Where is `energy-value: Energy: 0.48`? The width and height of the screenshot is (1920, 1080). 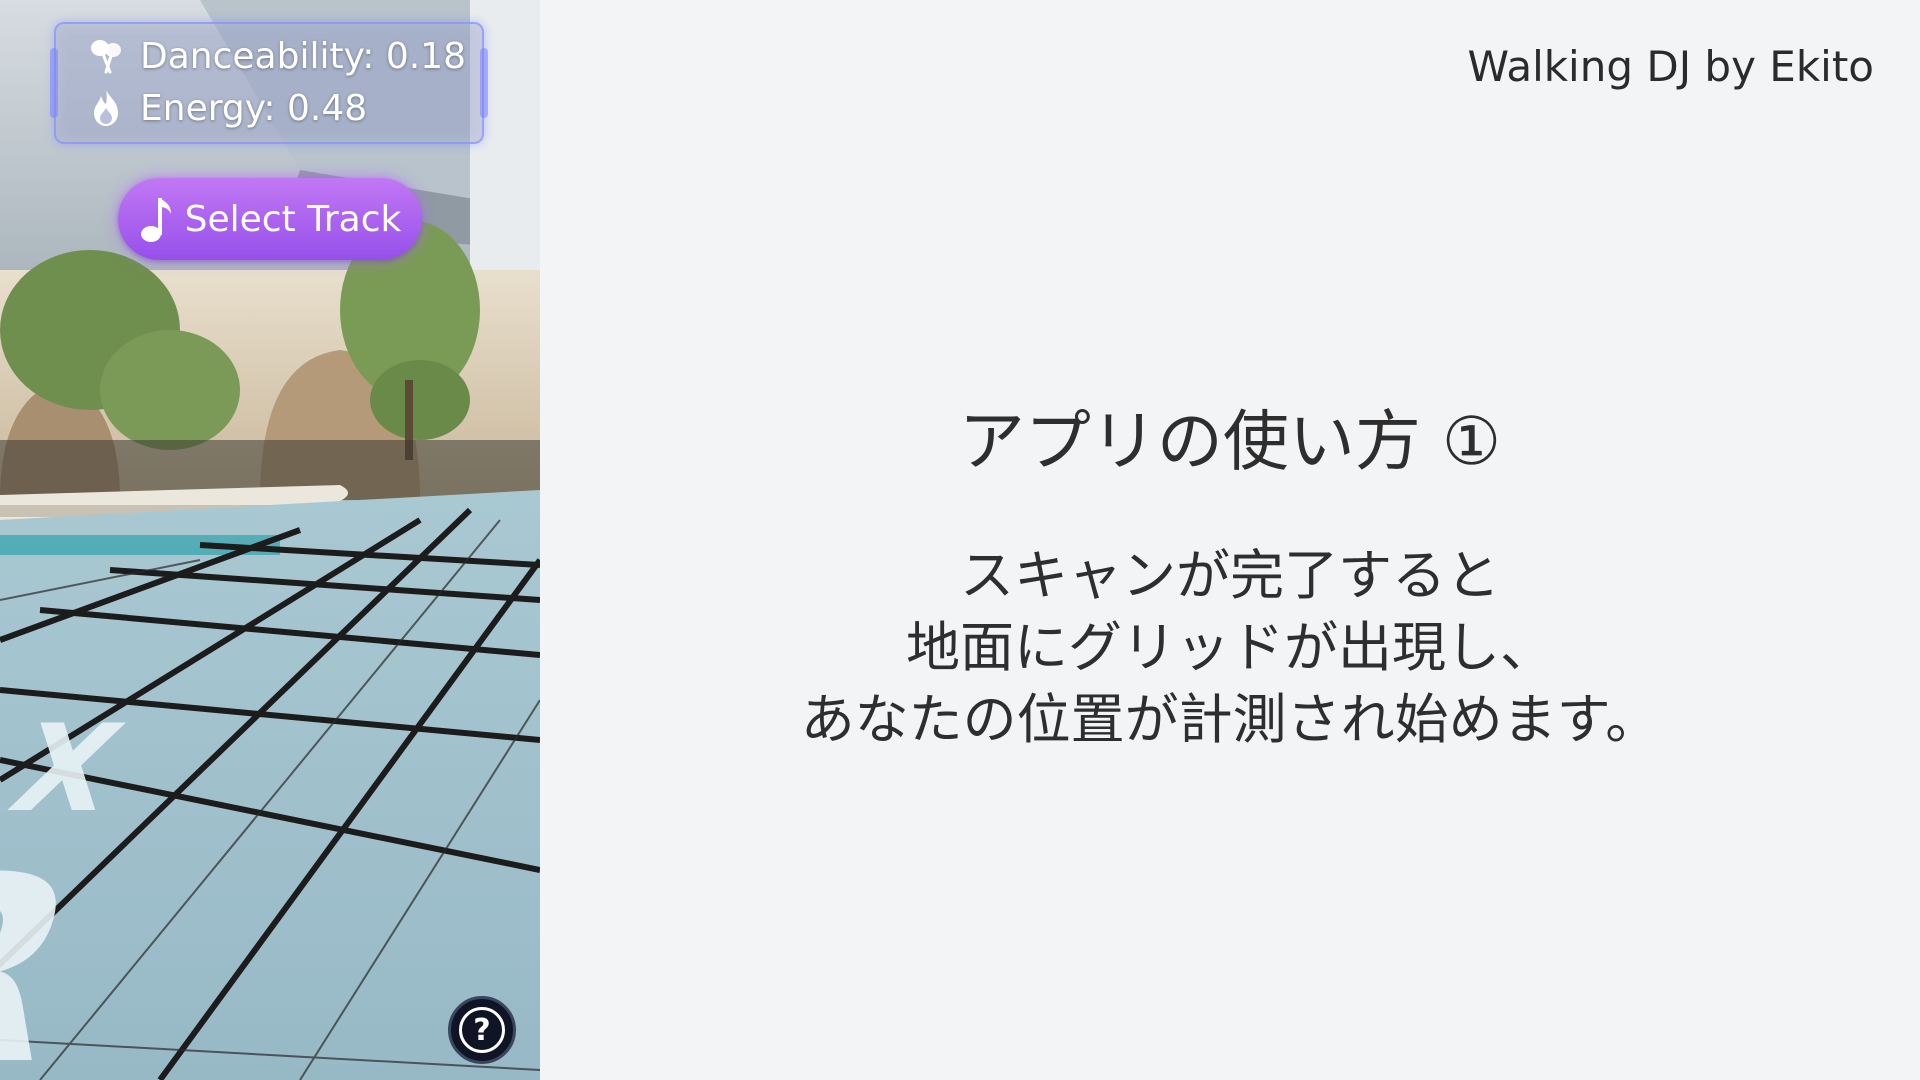 energy-value: Energy: 0.48 is located at coordinates (254, 108).